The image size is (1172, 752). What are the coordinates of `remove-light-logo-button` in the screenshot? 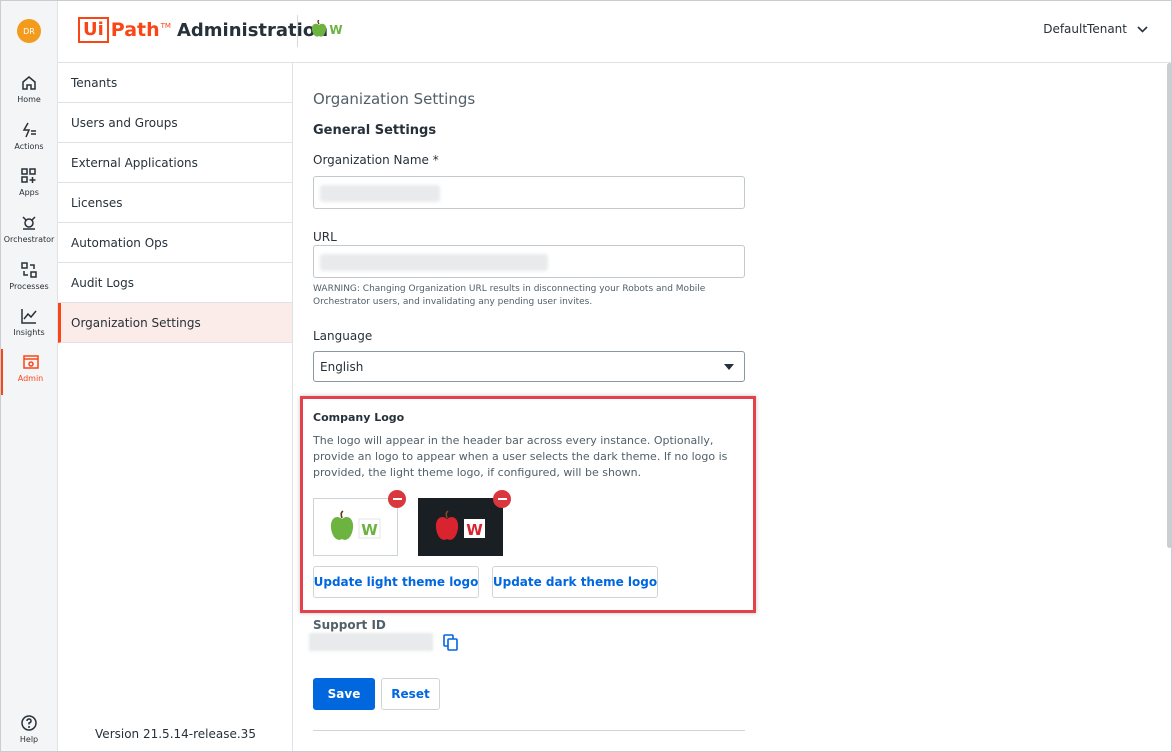 It's located at (397, 499).